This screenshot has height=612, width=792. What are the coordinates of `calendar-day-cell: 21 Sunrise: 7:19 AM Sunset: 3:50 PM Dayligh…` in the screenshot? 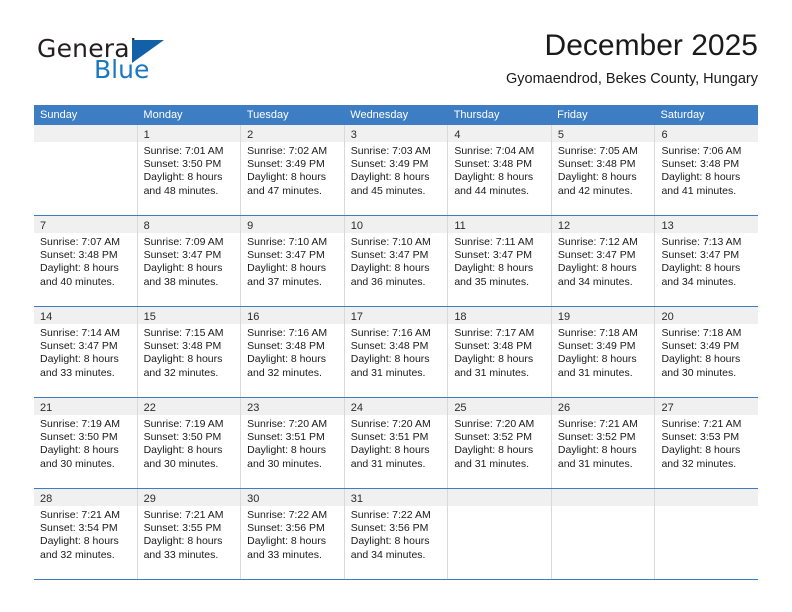 It's located at (86, 443).